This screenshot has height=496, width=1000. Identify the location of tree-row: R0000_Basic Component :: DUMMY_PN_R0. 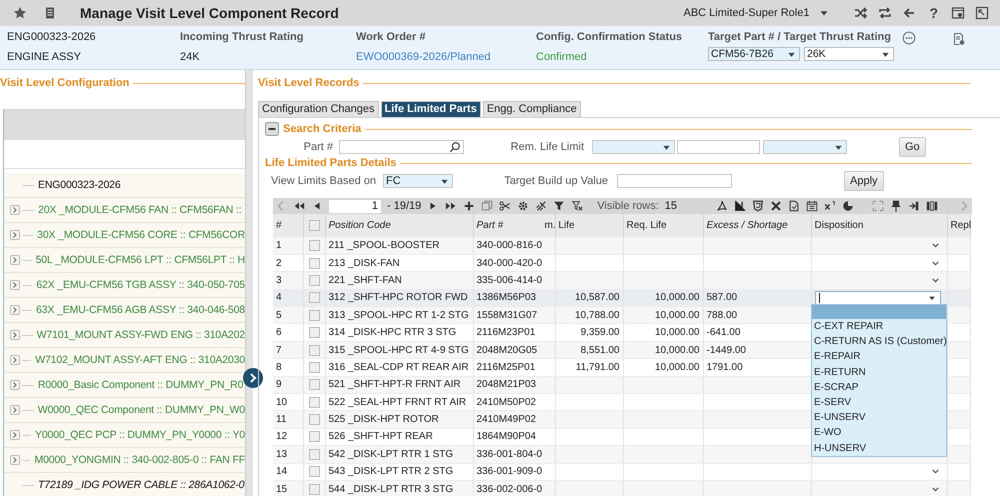
(124, 385).